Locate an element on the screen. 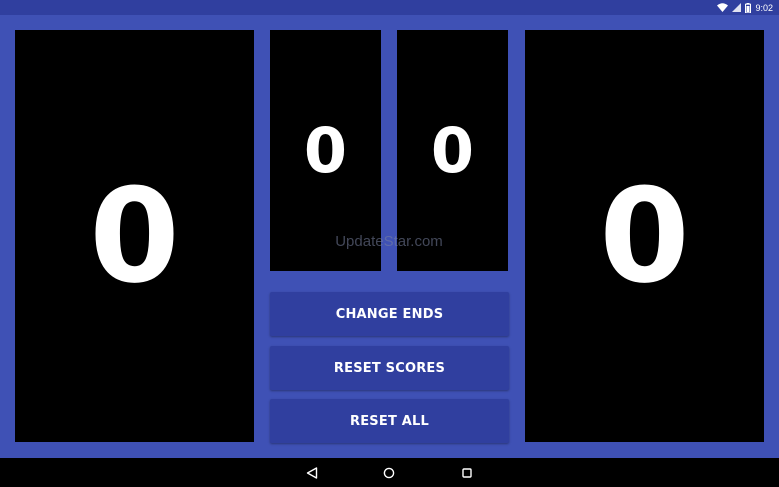 This screenshot has height=487, width=779. status-icons: 9:02 is located at coordinates (745, 7).